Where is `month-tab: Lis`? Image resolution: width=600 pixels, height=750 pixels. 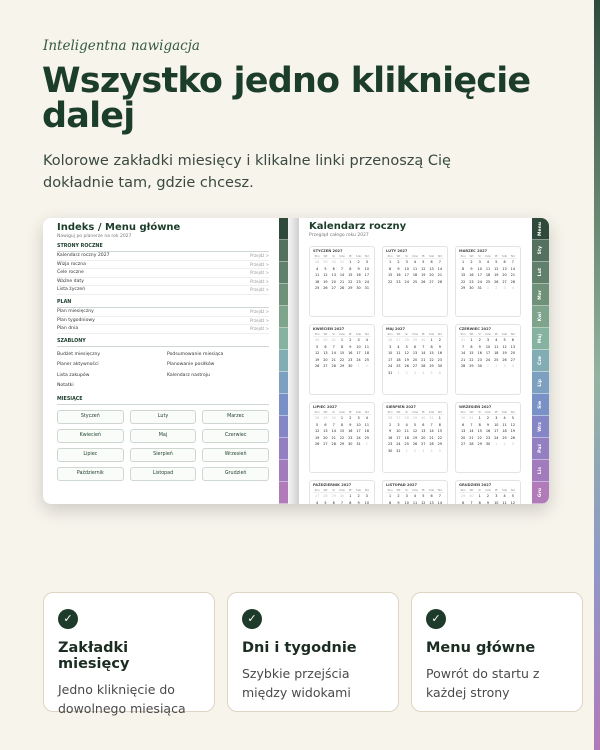
month-tab: Lis is located at coordinates (540, 471).